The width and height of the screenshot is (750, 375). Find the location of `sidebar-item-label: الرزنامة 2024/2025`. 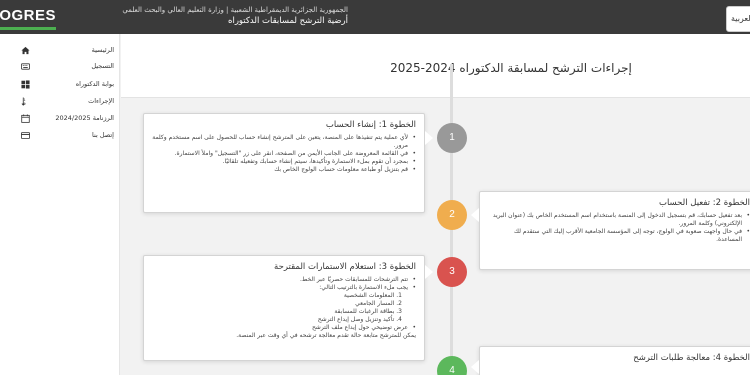

sidebar-item-label: الرزنامة 2024/2025 is located at coordinates (84, 118).